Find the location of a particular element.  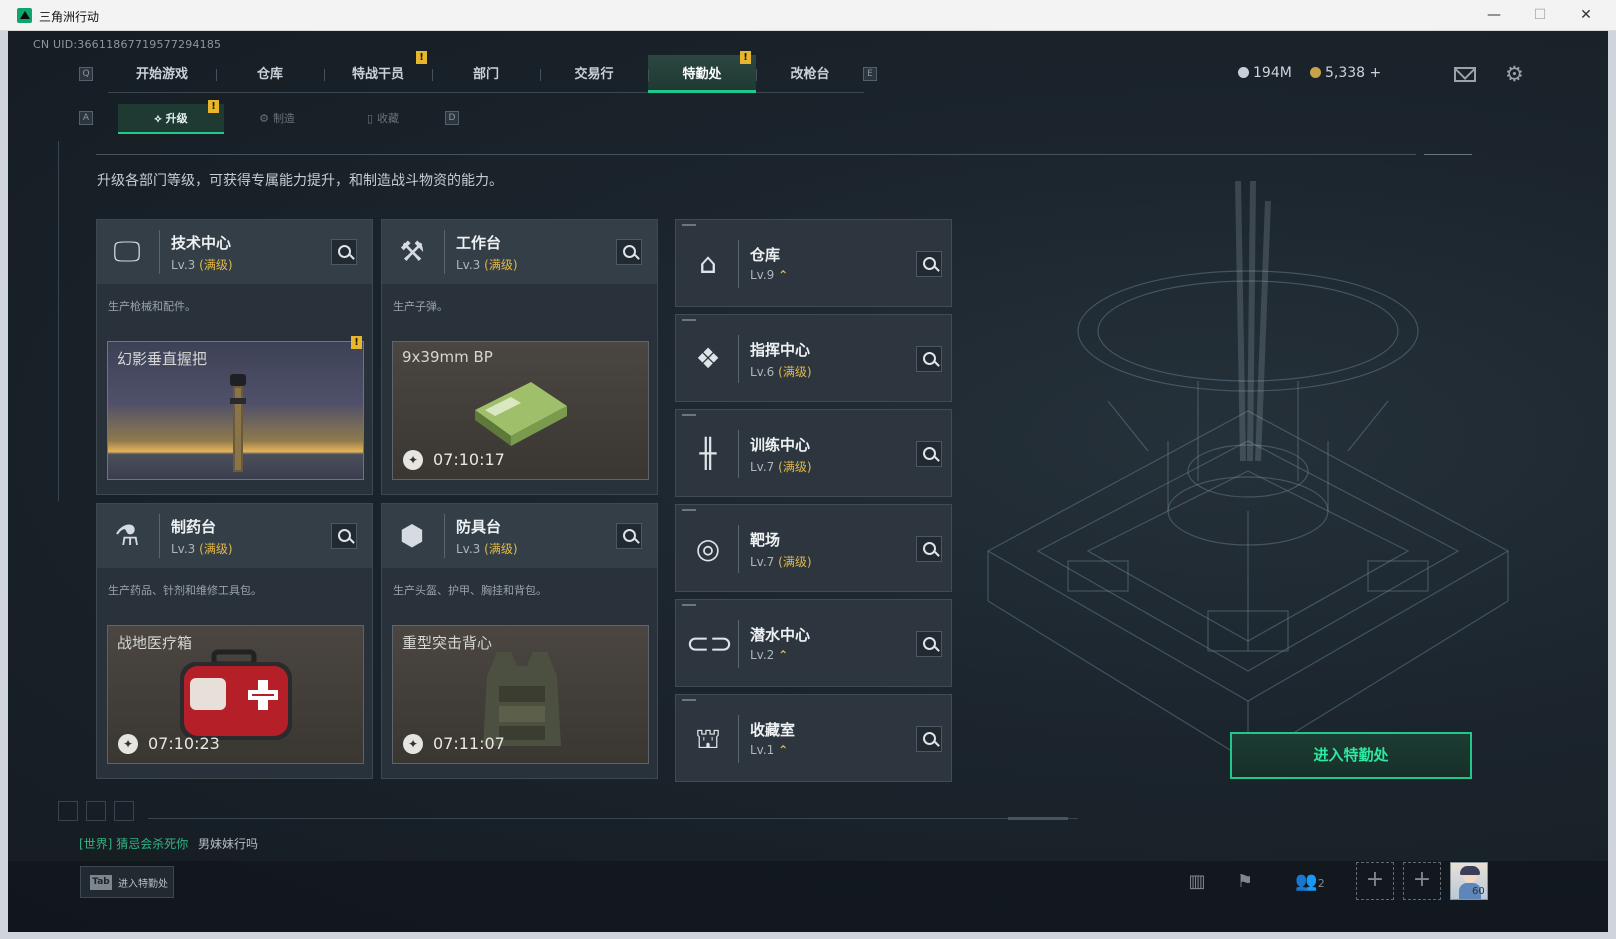

player-avatar: 60 is located at coordinates (1469, 881).